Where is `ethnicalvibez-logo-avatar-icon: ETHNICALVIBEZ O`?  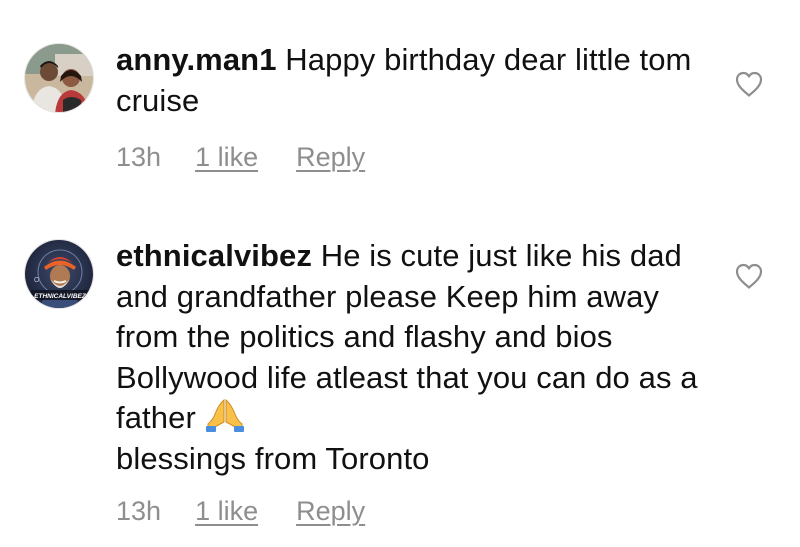
ethnicalvibez-logo-avatar-icon: ETHNICALVIBEZ O is located at coordinates (59, 274).